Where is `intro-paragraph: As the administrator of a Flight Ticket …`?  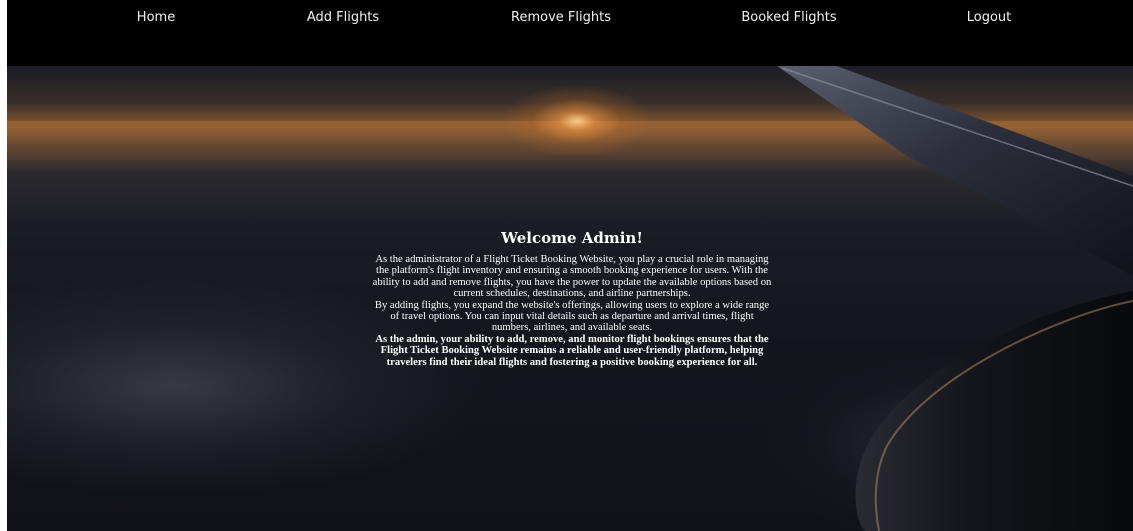
intro-paragraph: As the administrator of a Flight Ticket … is located at coordinates (572, 277).